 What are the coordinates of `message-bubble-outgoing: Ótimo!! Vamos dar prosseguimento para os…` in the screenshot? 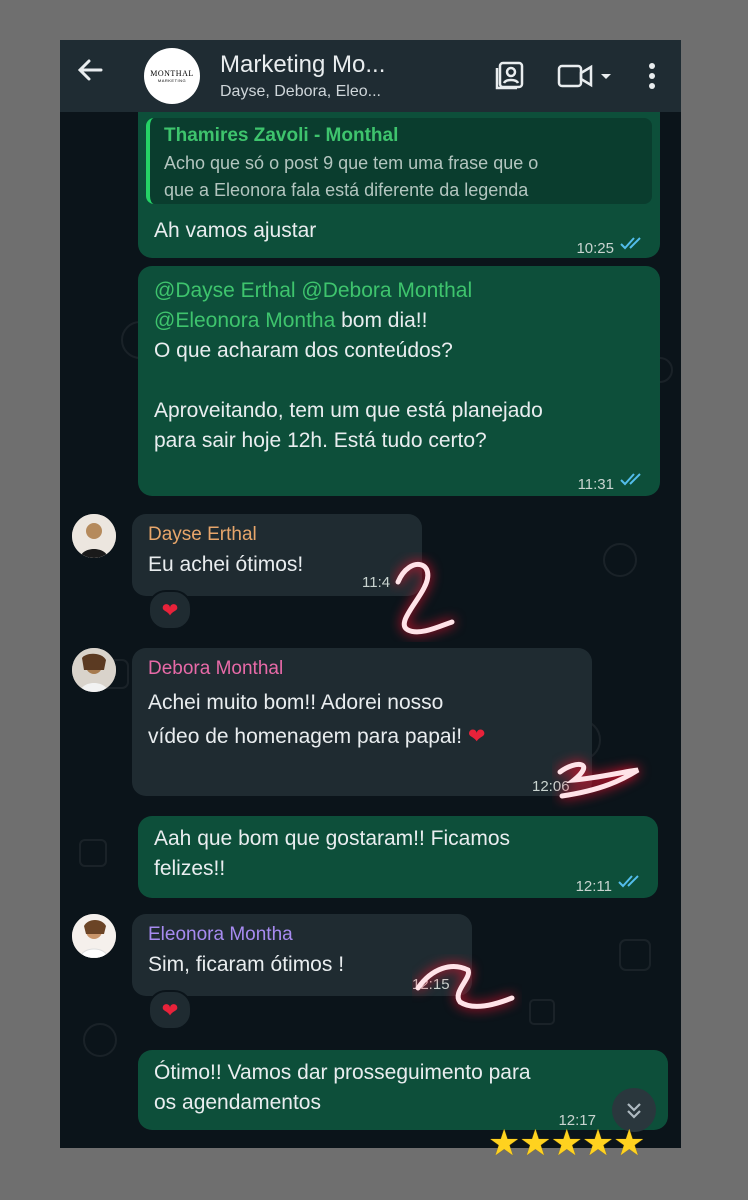 It's located at (403, 1090).